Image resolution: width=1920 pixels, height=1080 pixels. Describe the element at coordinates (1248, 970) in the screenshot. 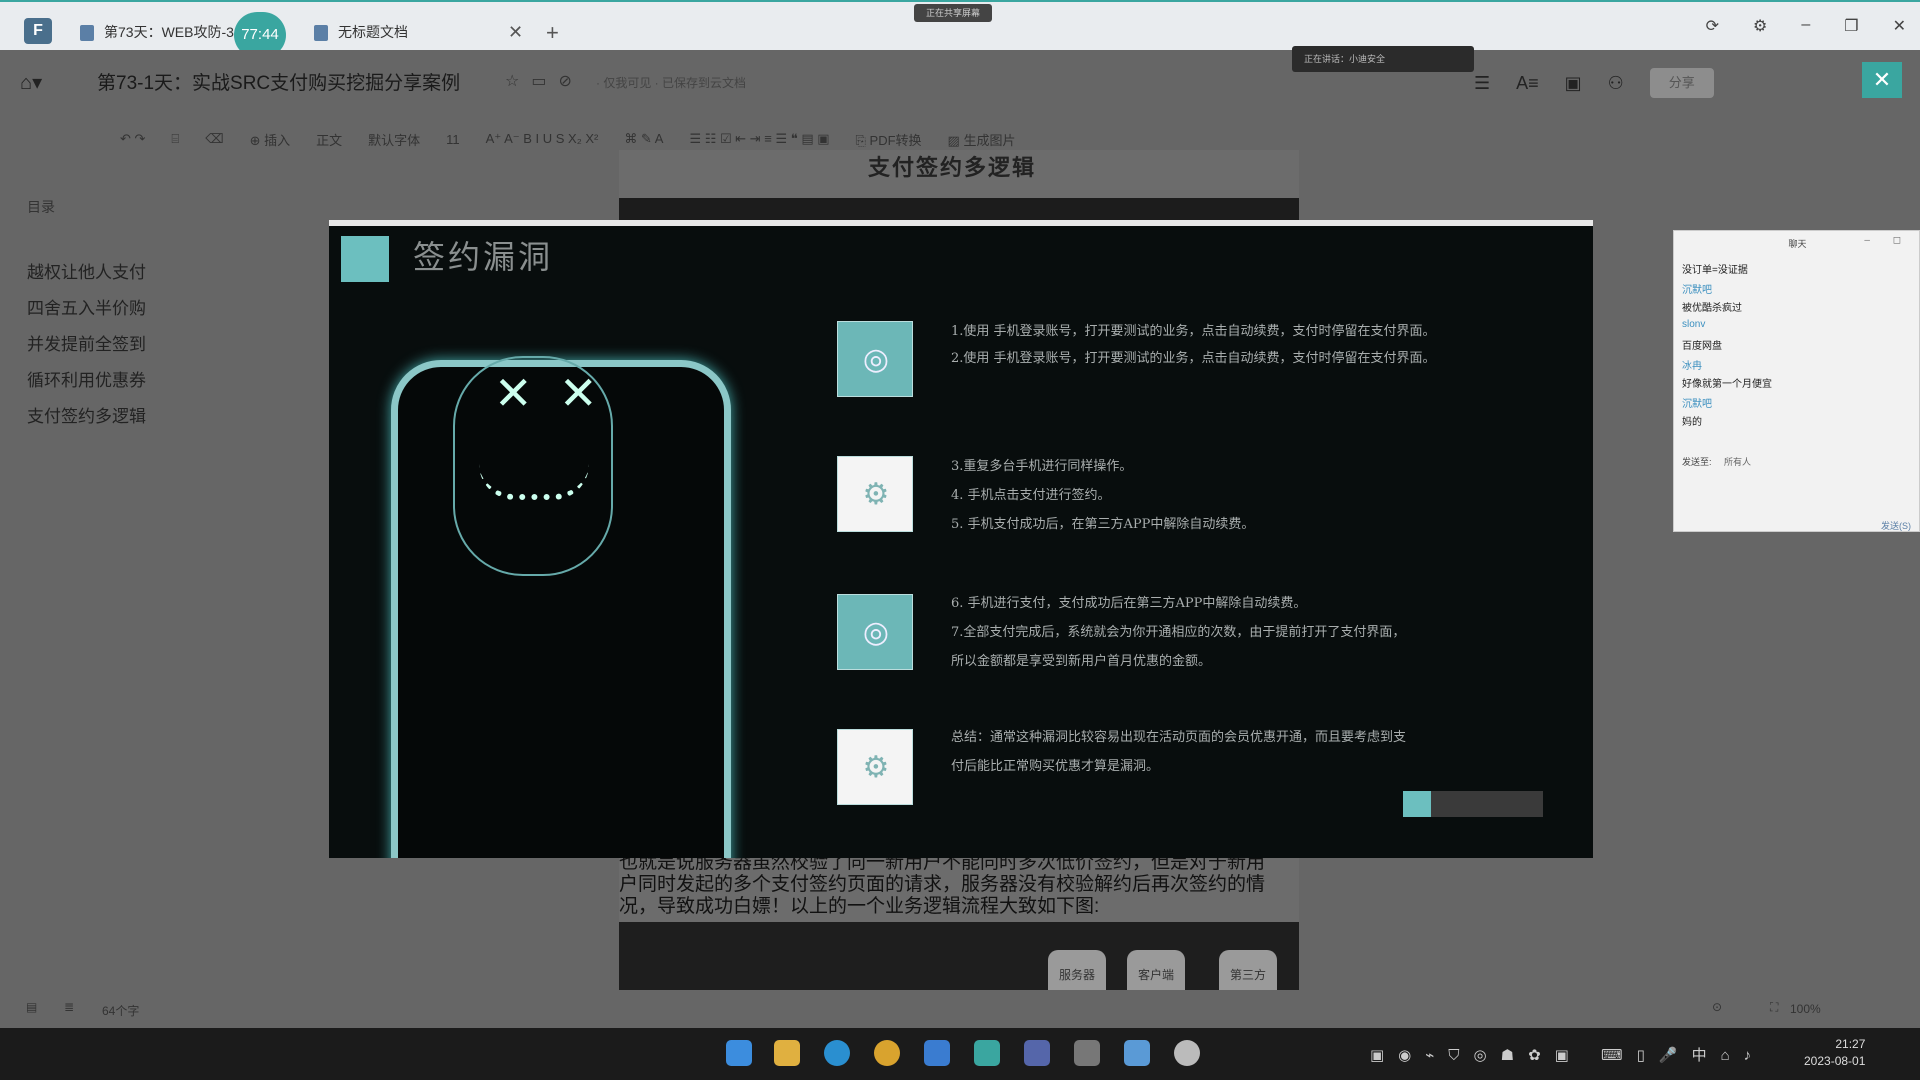

I see `flow-tab-third-party: 第三方` at that location.